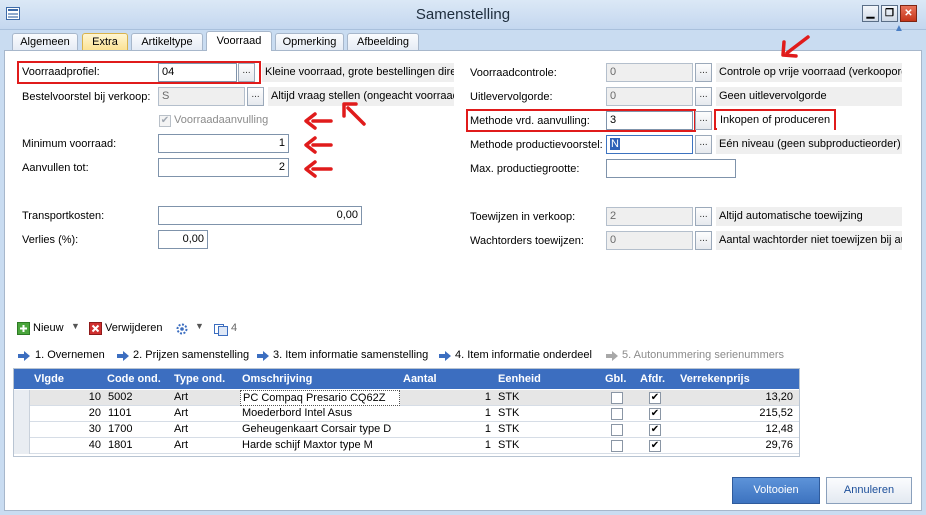 The height and width of the screenshot is (515, 926). I want to click on cell-verrekenprijs: 29,76, so click(737, 446).